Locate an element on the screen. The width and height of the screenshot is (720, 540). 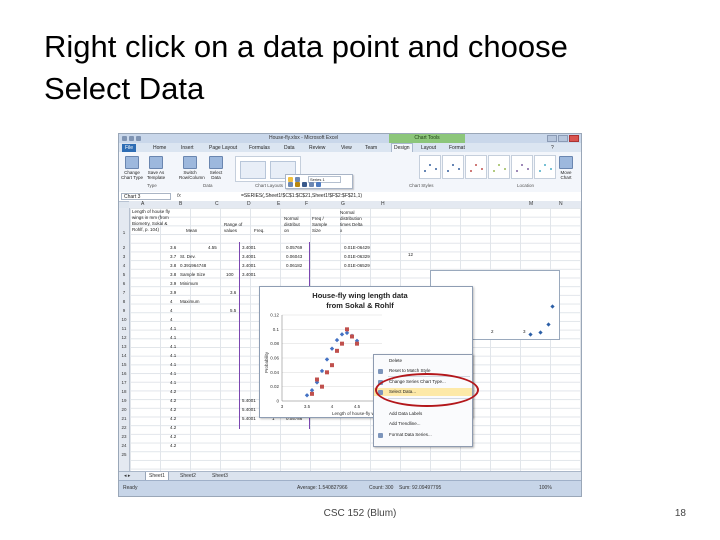
cell-a1: Length of house fly is located at coordinates (151, 211).